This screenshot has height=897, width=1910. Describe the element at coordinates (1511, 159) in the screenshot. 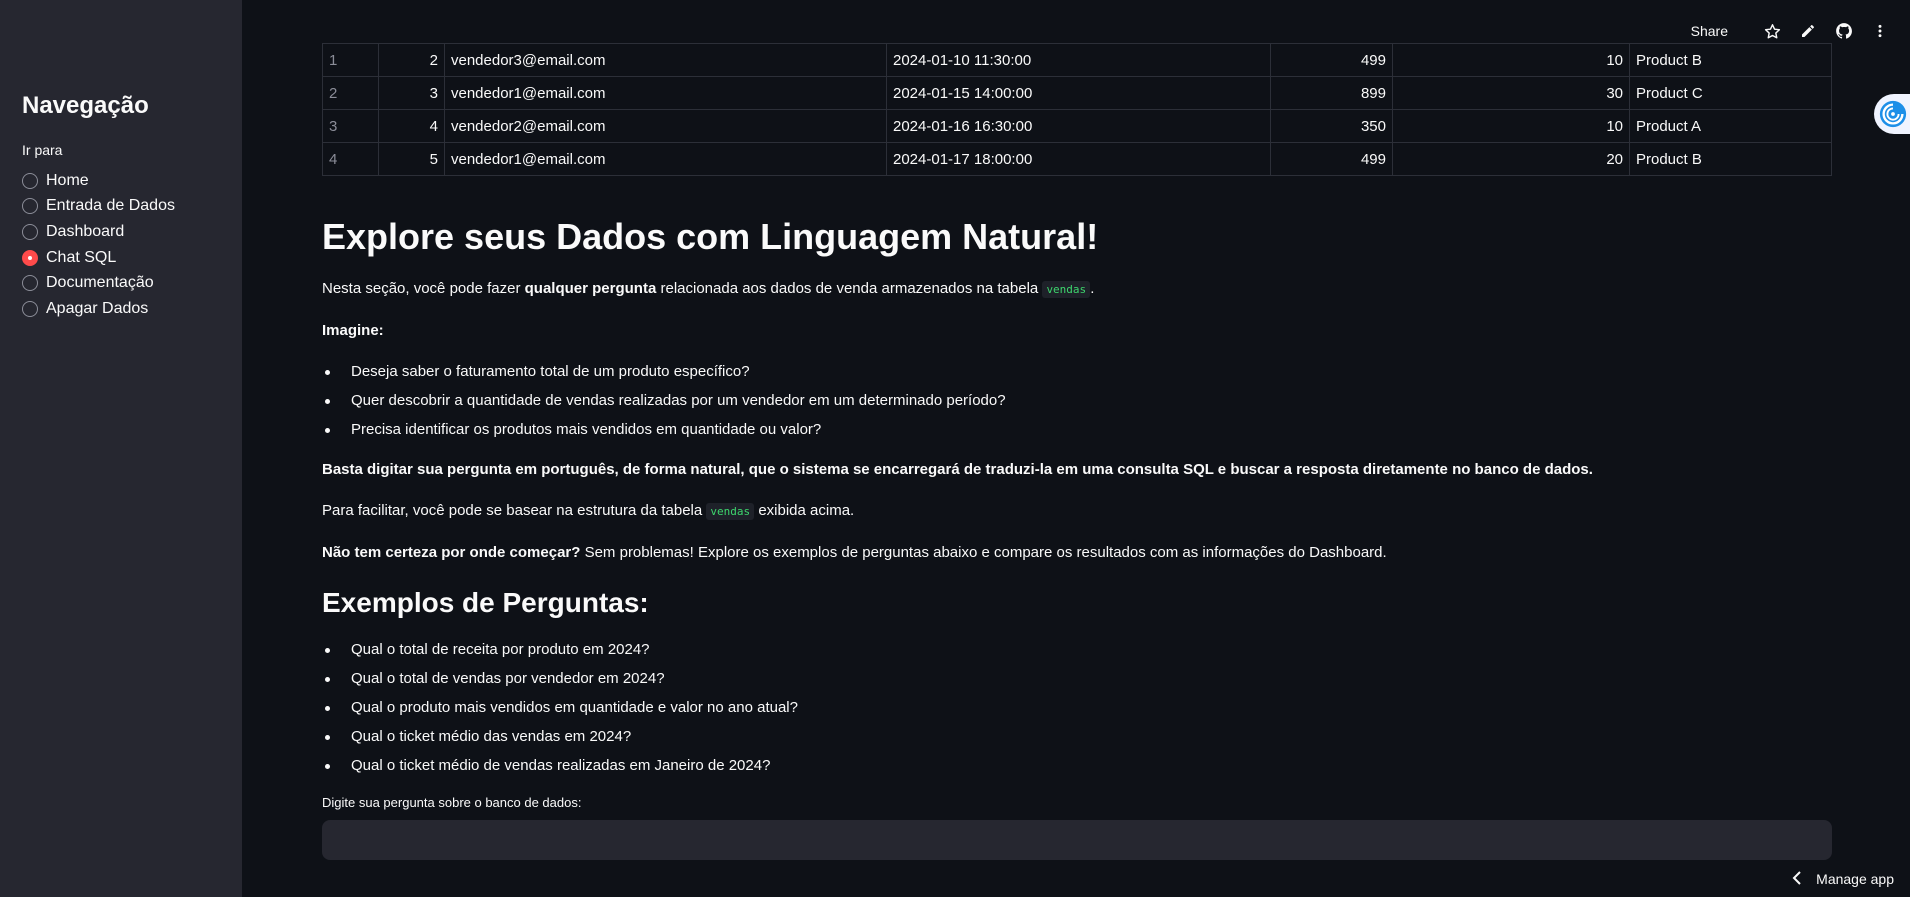

I see `quantity-cell: 20` at that location.